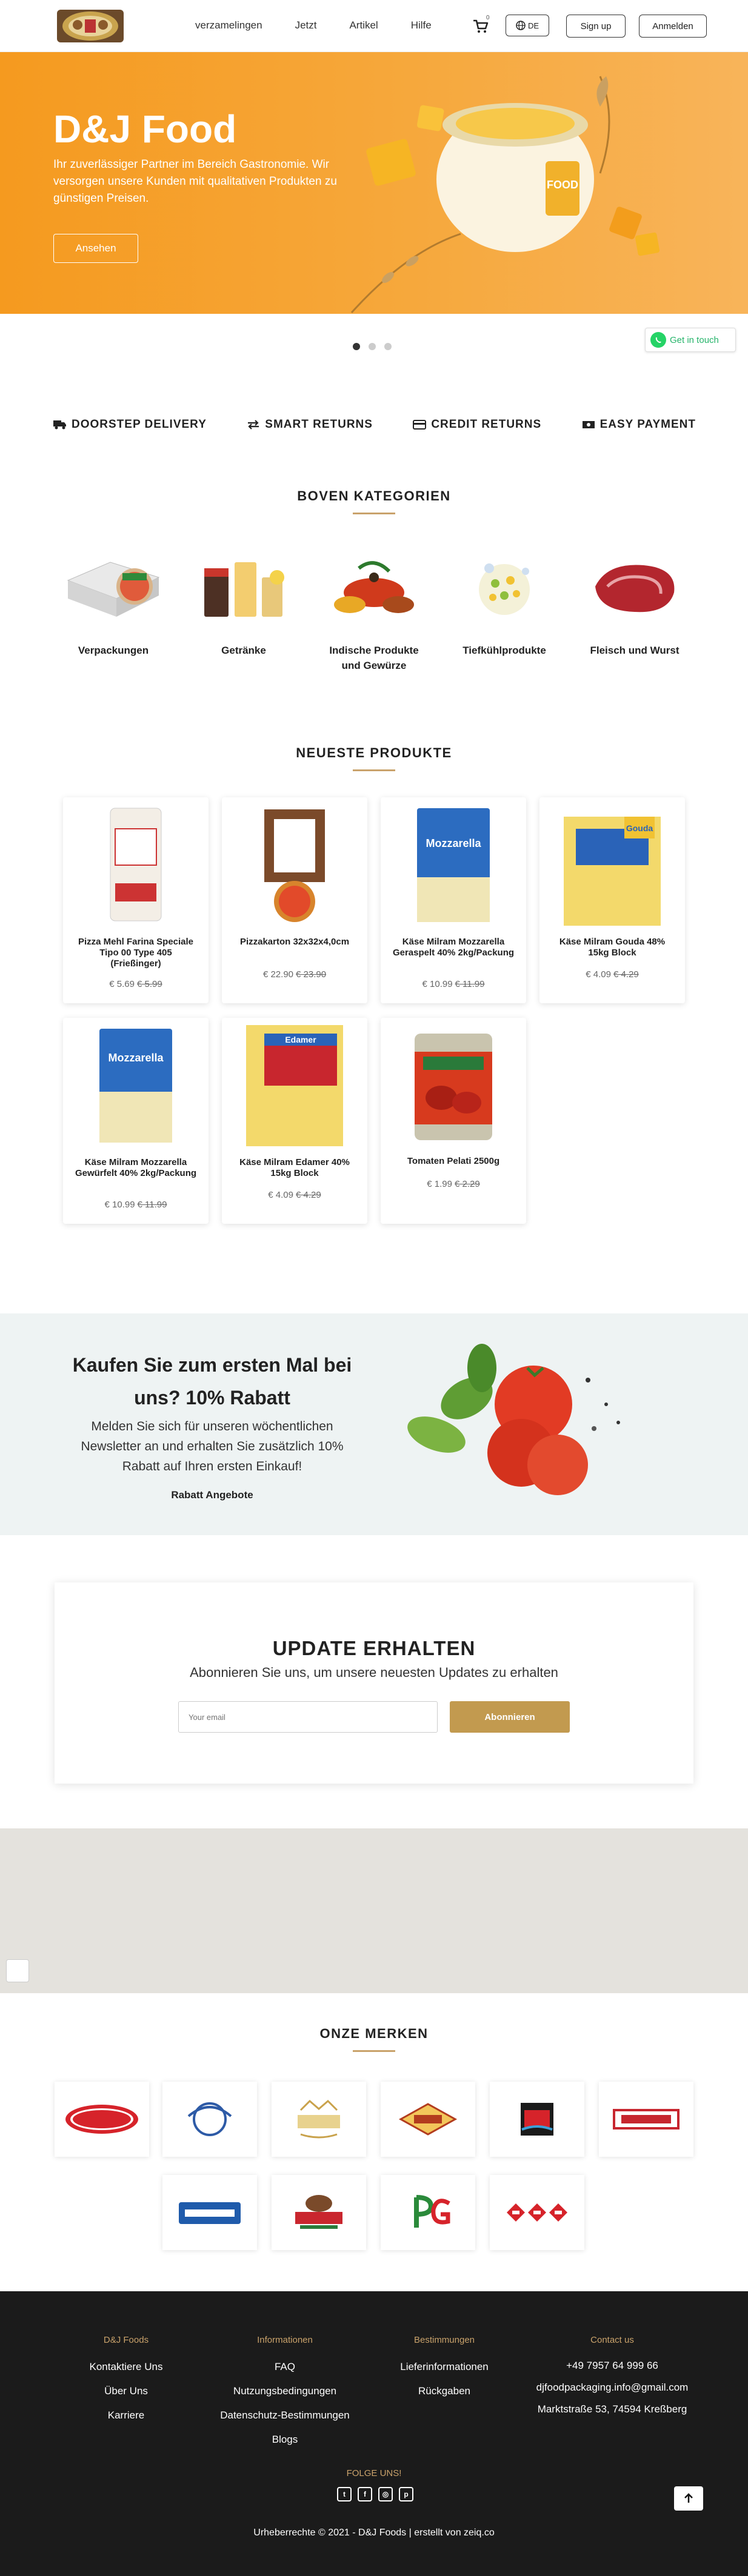  What do you see at coordinates (444, 2391) in the screenshot?
I see `footer-link-returns: Rückgaben` at bounding box center [444, 2391].